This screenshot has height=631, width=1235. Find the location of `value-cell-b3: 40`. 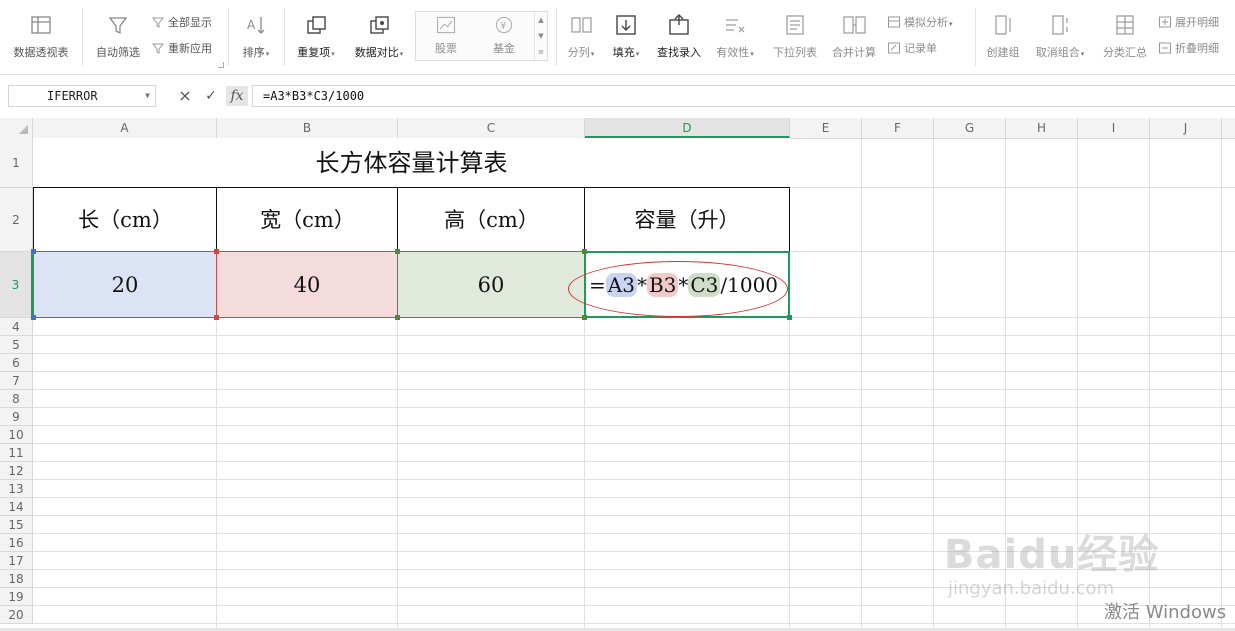

value-cell-b3: 40 is located at coordinates (307, 284).